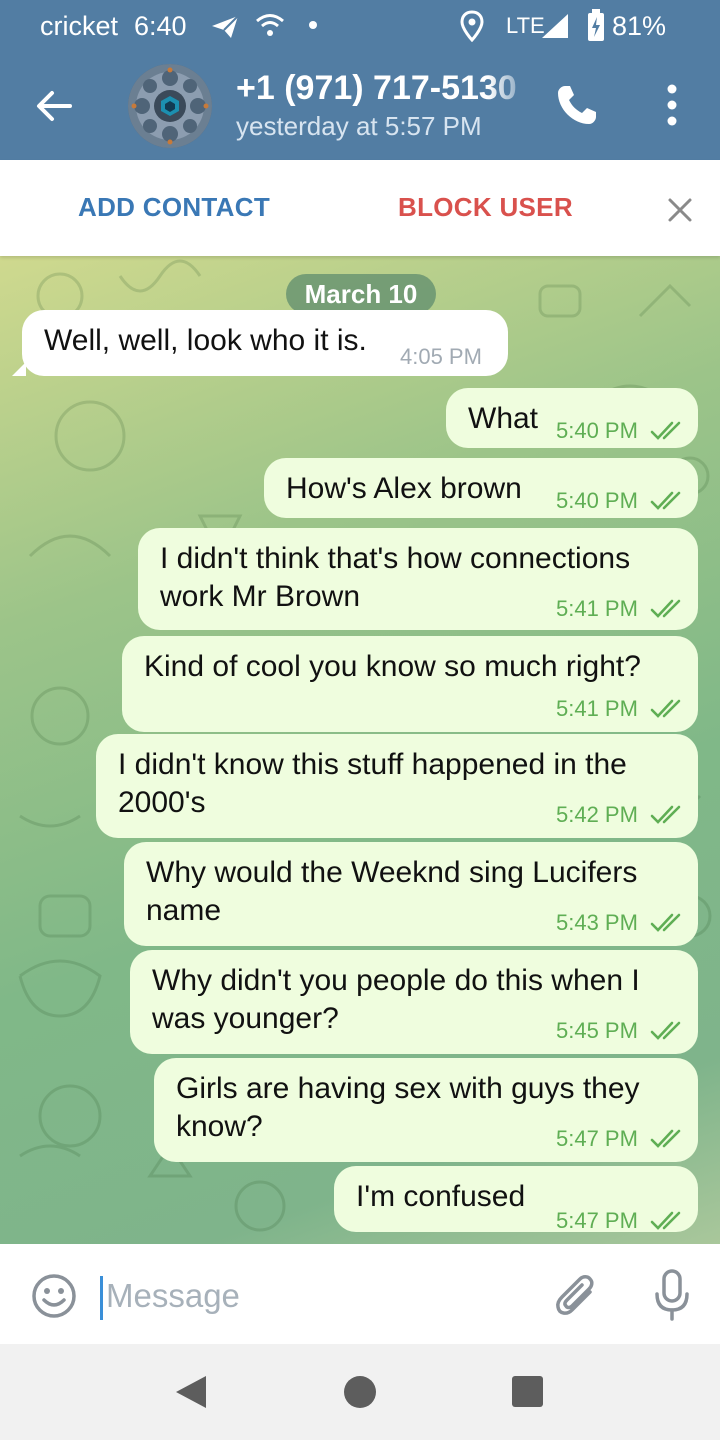  Describe the element at coordinates (396, 980) in the screenshot. I see `message-text-line: Why didn't you people do this when I` at that location.